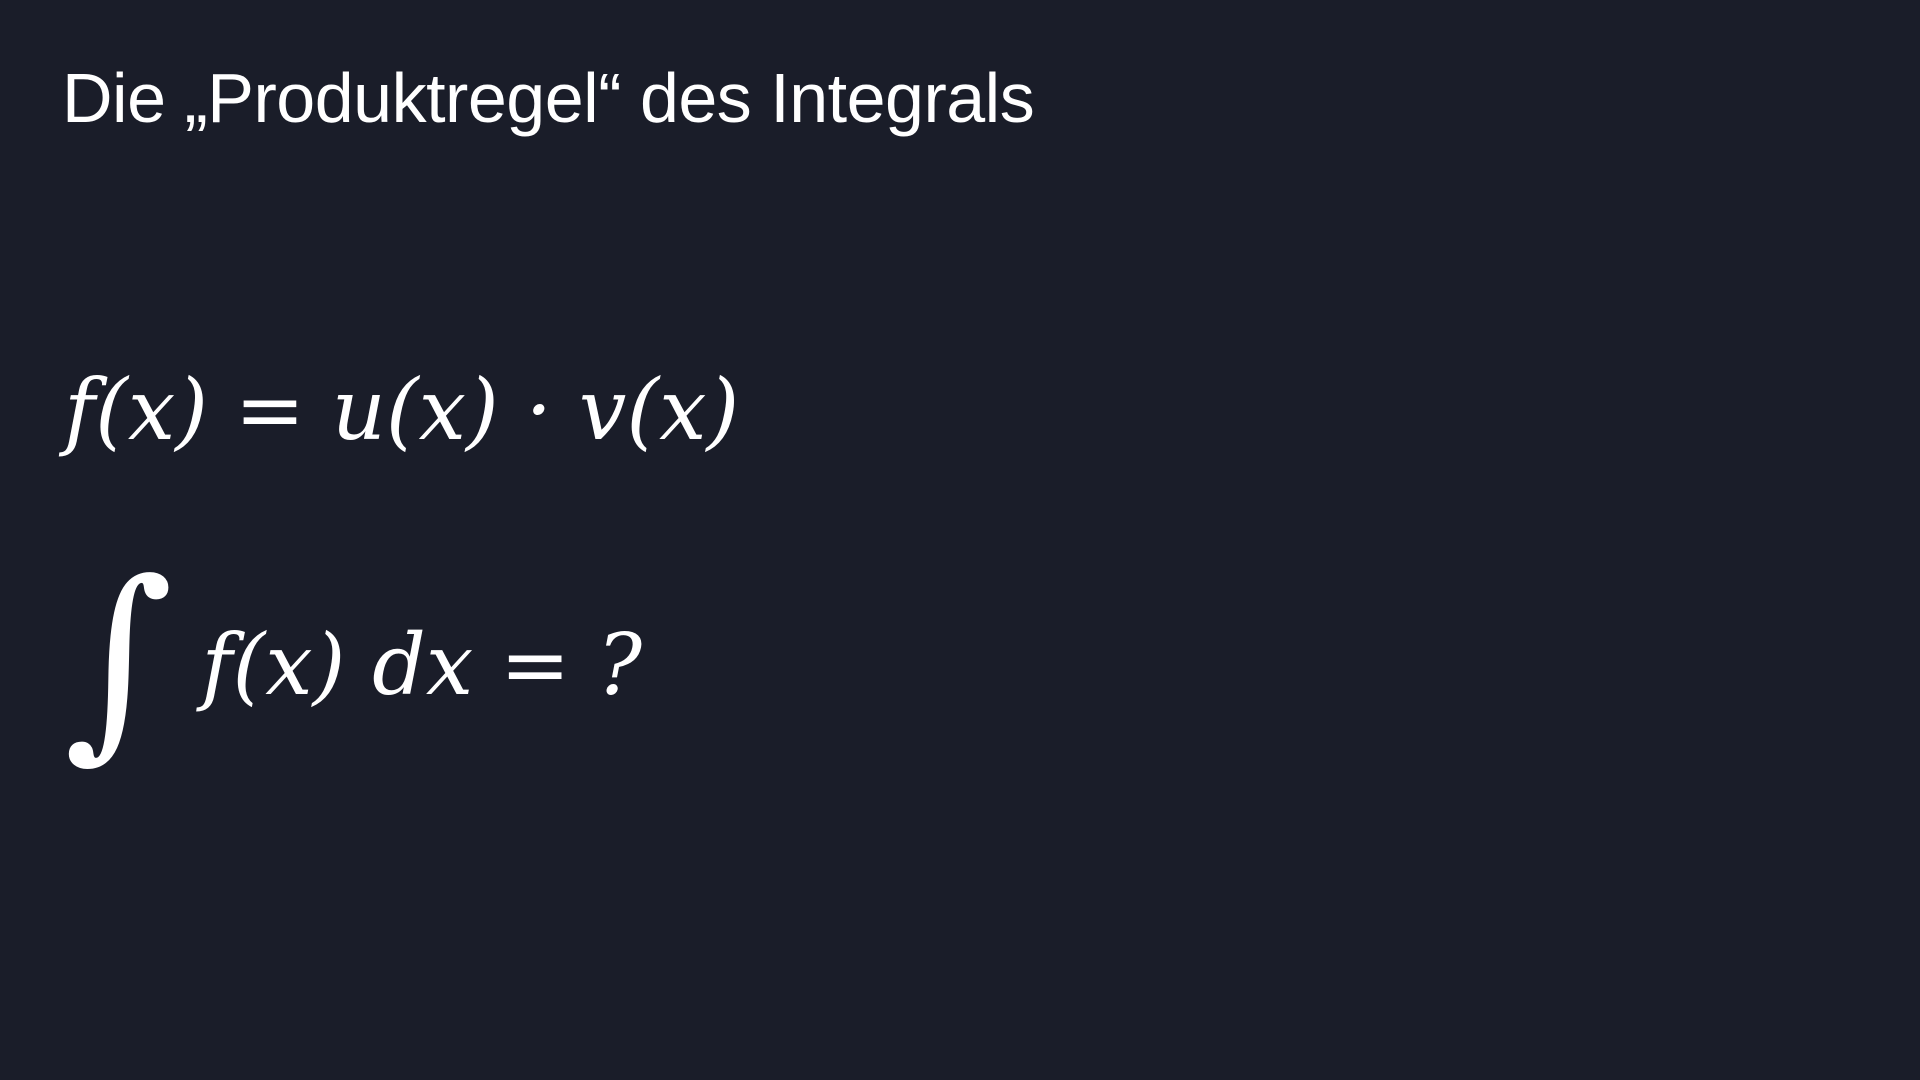 This screenshot has height=1080, width=1920. I want to click on integral-sign: ∫, so click(119, 658).